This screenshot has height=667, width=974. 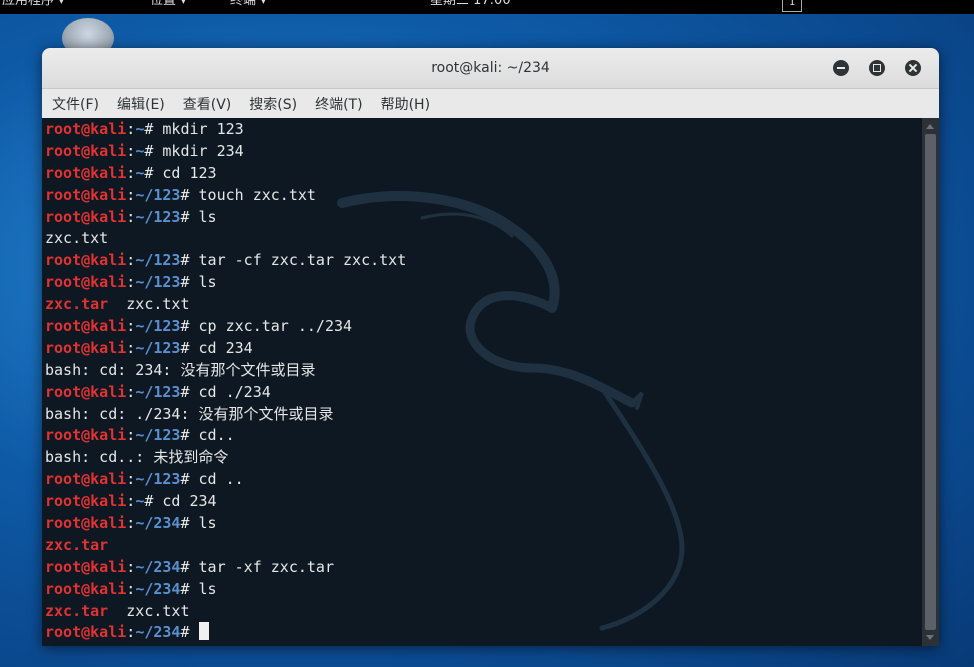 What do you see at coordinates (203, 129) in the screenshot?
I see `command-text: mkdir 123` at bounding box center [203, 129].